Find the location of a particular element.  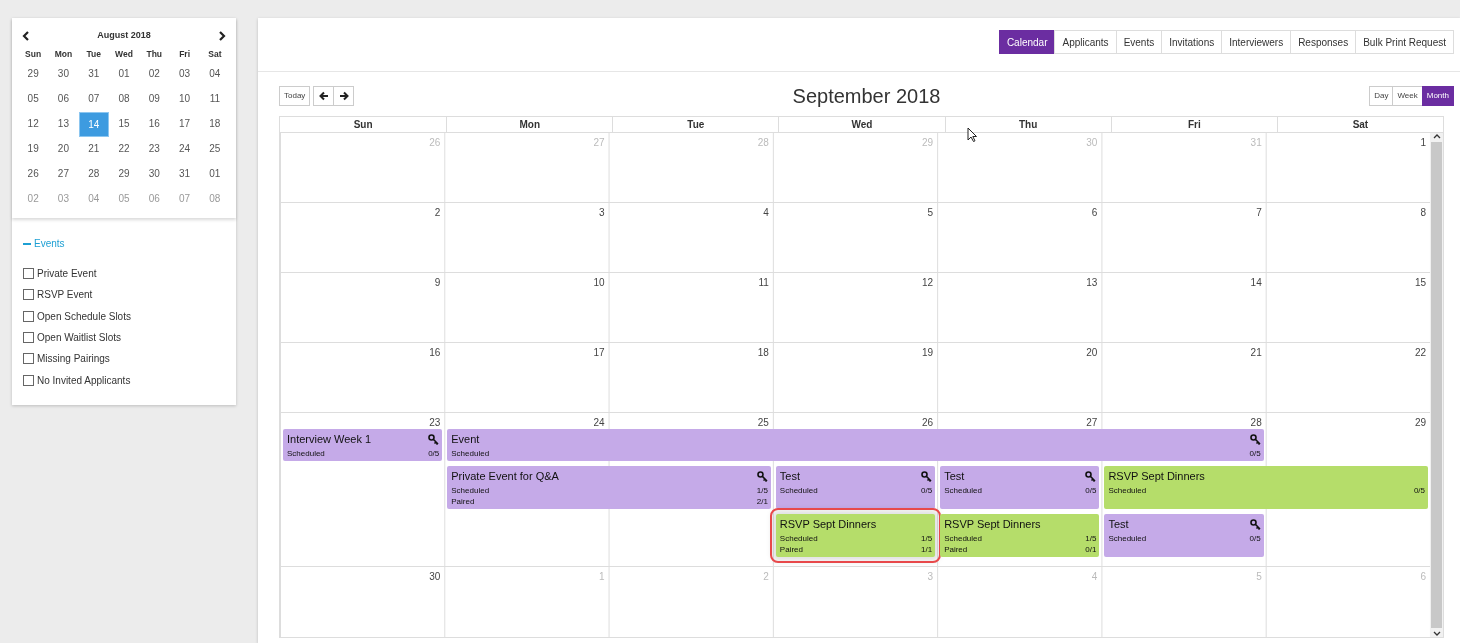

event-stat-value: 1/5 is located at coordinates (927, 538).